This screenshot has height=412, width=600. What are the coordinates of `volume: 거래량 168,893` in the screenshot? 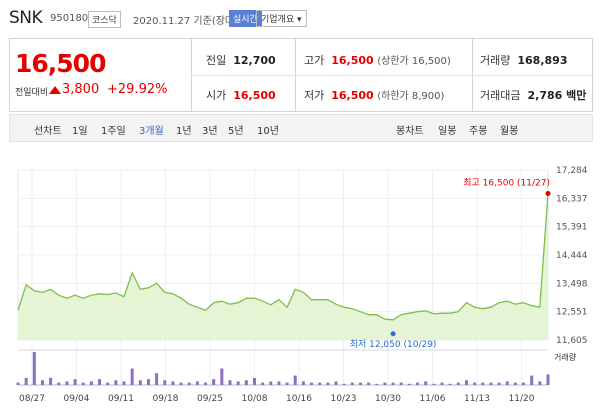 It's located at (524, 60).